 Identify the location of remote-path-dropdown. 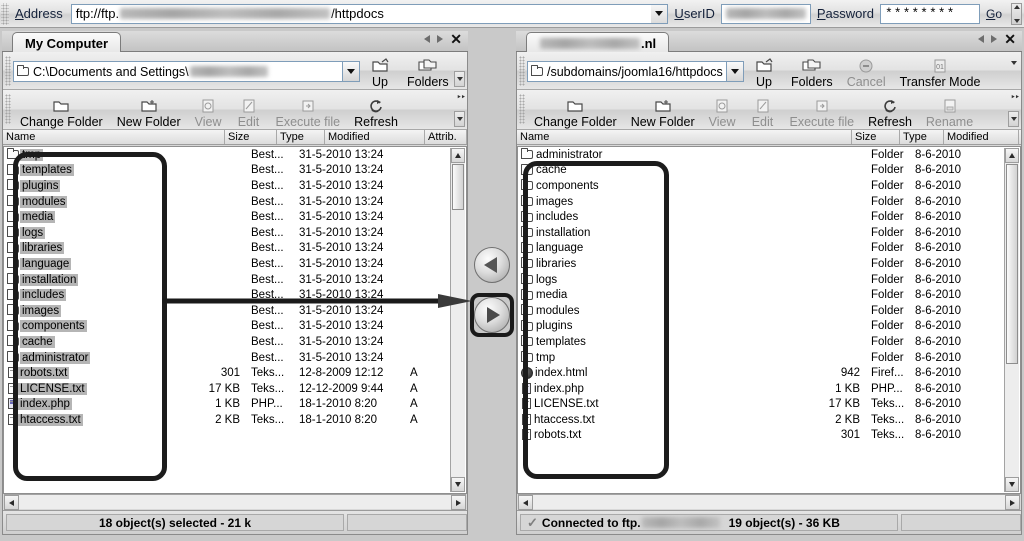
(735, 71).